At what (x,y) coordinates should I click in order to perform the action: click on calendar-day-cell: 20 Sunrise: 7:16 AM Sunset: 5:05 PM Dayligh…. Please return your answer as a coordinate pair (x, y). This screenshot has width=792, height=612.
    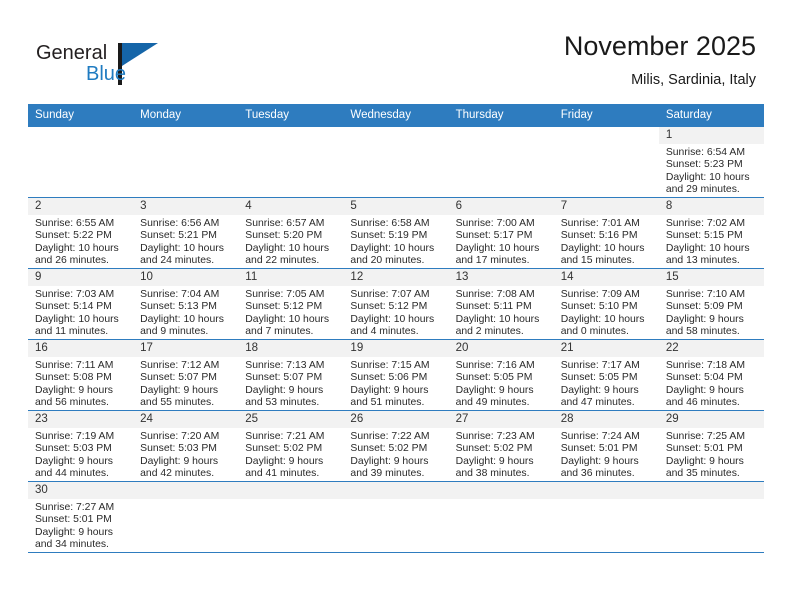
    Looking at the image, I should click on (501, 375).